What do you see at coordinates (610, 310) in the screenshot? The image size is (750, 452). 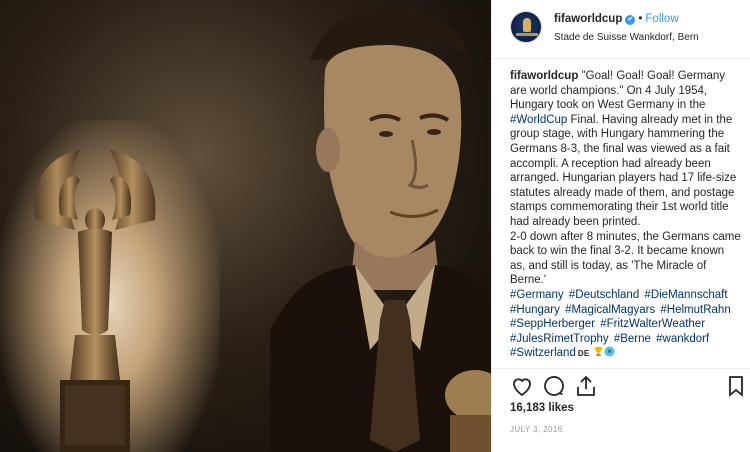 I see `hashtag-link: #MagicalMagyars` at bounding box center [610, 310].